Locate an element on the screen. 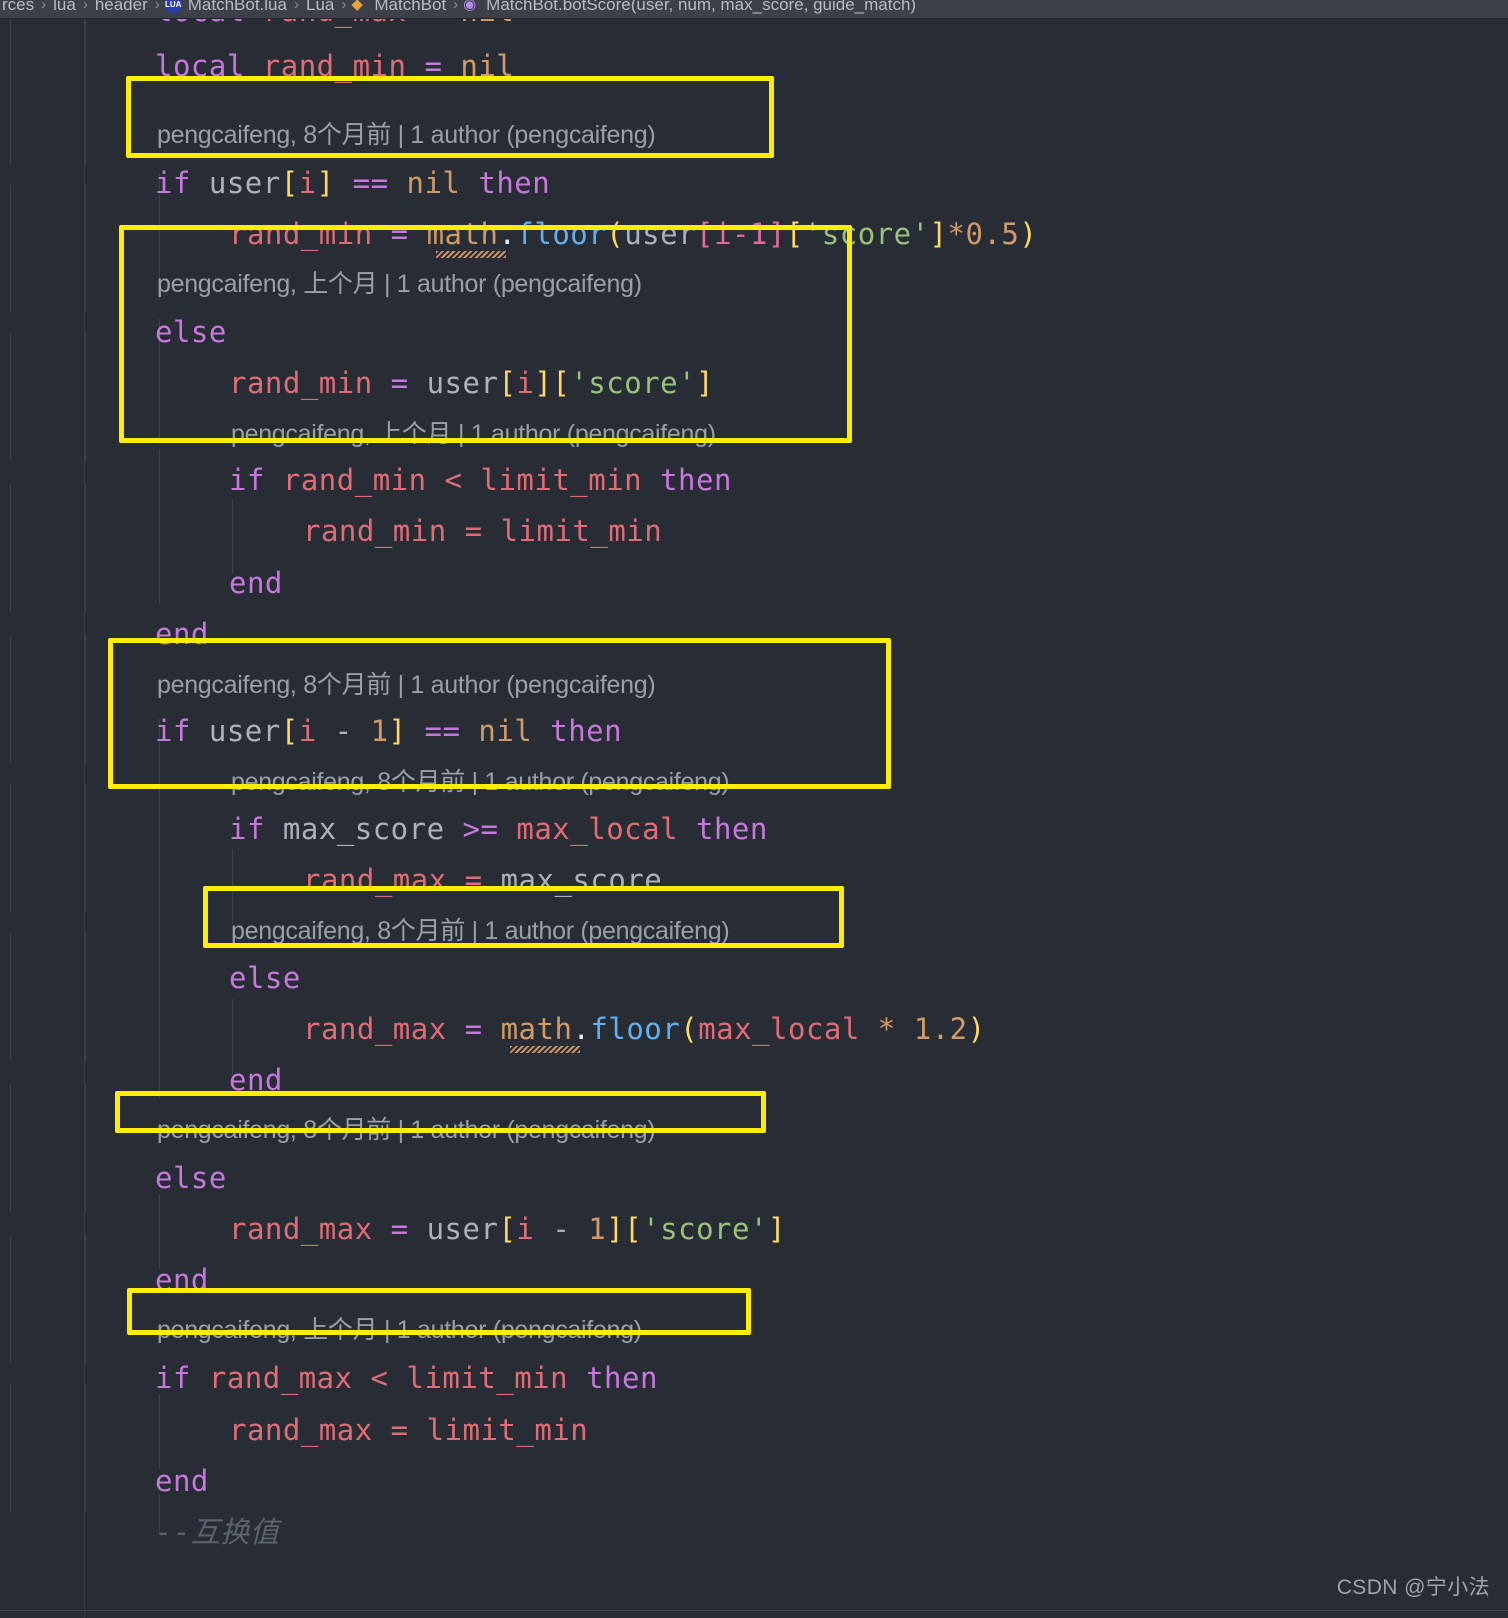 The height and width of the screenshot is (1618, 1508). code-line: rand_max = limit_min is located at coordinates (294, 1430).